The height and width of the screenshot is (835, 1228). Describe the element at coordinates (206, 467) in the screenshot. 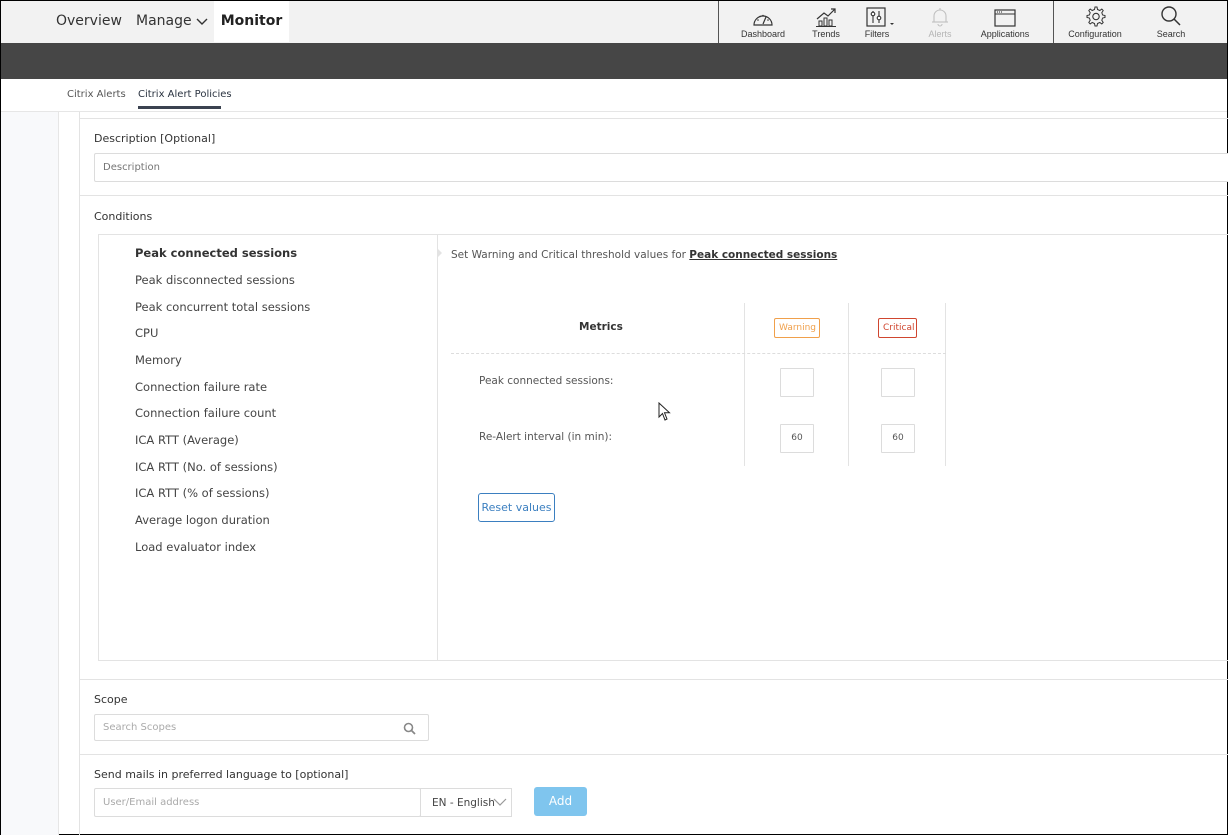

I see `metric-item: ICA RTT (No. of sessions)` at that location.